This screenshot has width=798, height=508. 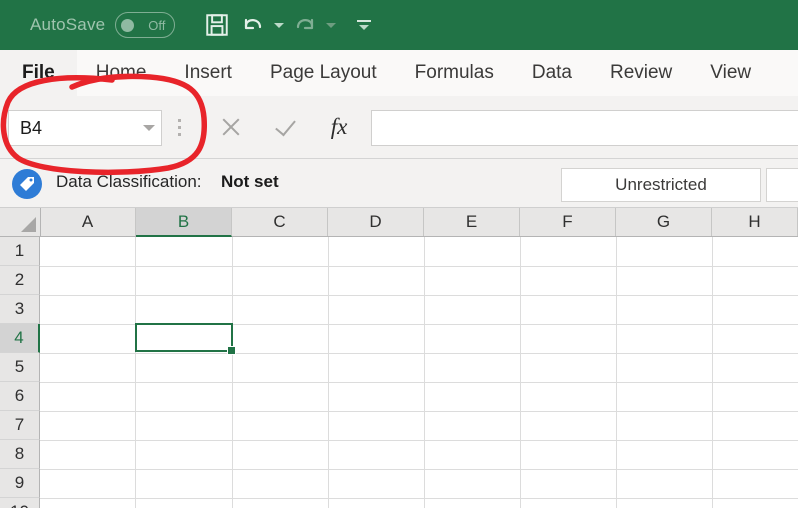 What do you see at coordinates (364, 21) in the screenshot?
I see `customize-quick-access-toolbar-icon` at bounding box center [364, 21].